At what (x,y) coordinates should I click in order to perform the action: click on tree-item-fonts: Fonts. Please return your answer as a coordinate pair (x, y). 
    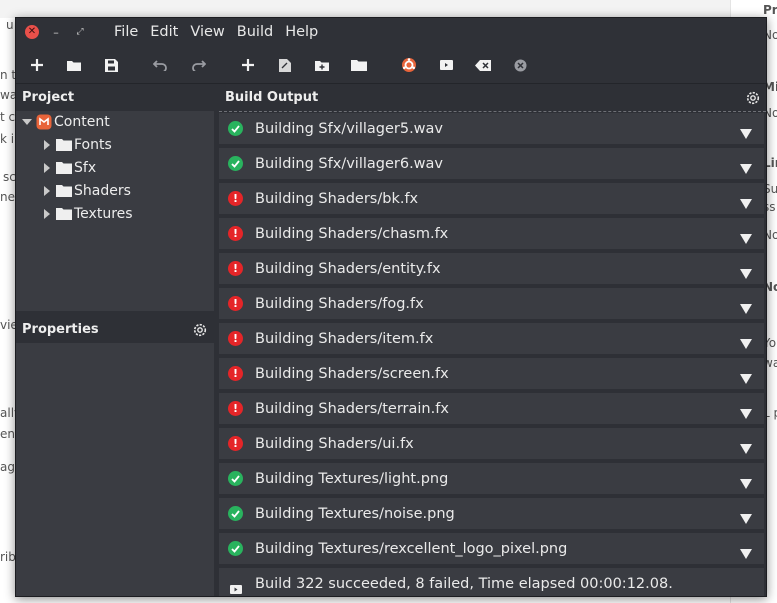
    Looking at the image, I should click on (77, 145).